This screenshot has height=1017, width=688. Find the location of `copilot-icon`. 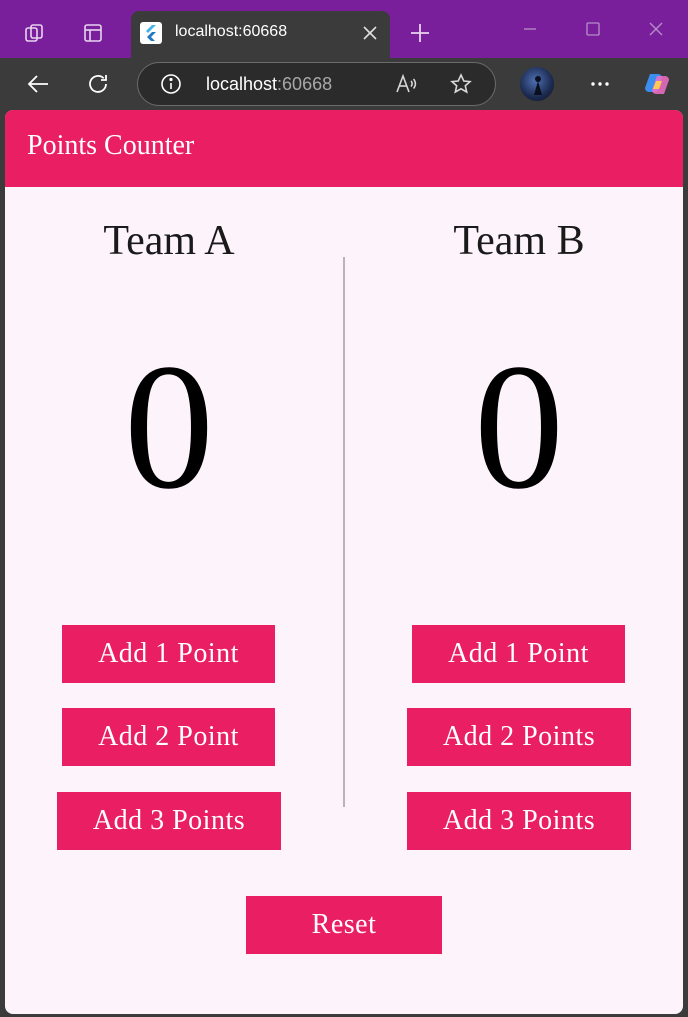

copilot-icon is located at coordinates (657, 84).